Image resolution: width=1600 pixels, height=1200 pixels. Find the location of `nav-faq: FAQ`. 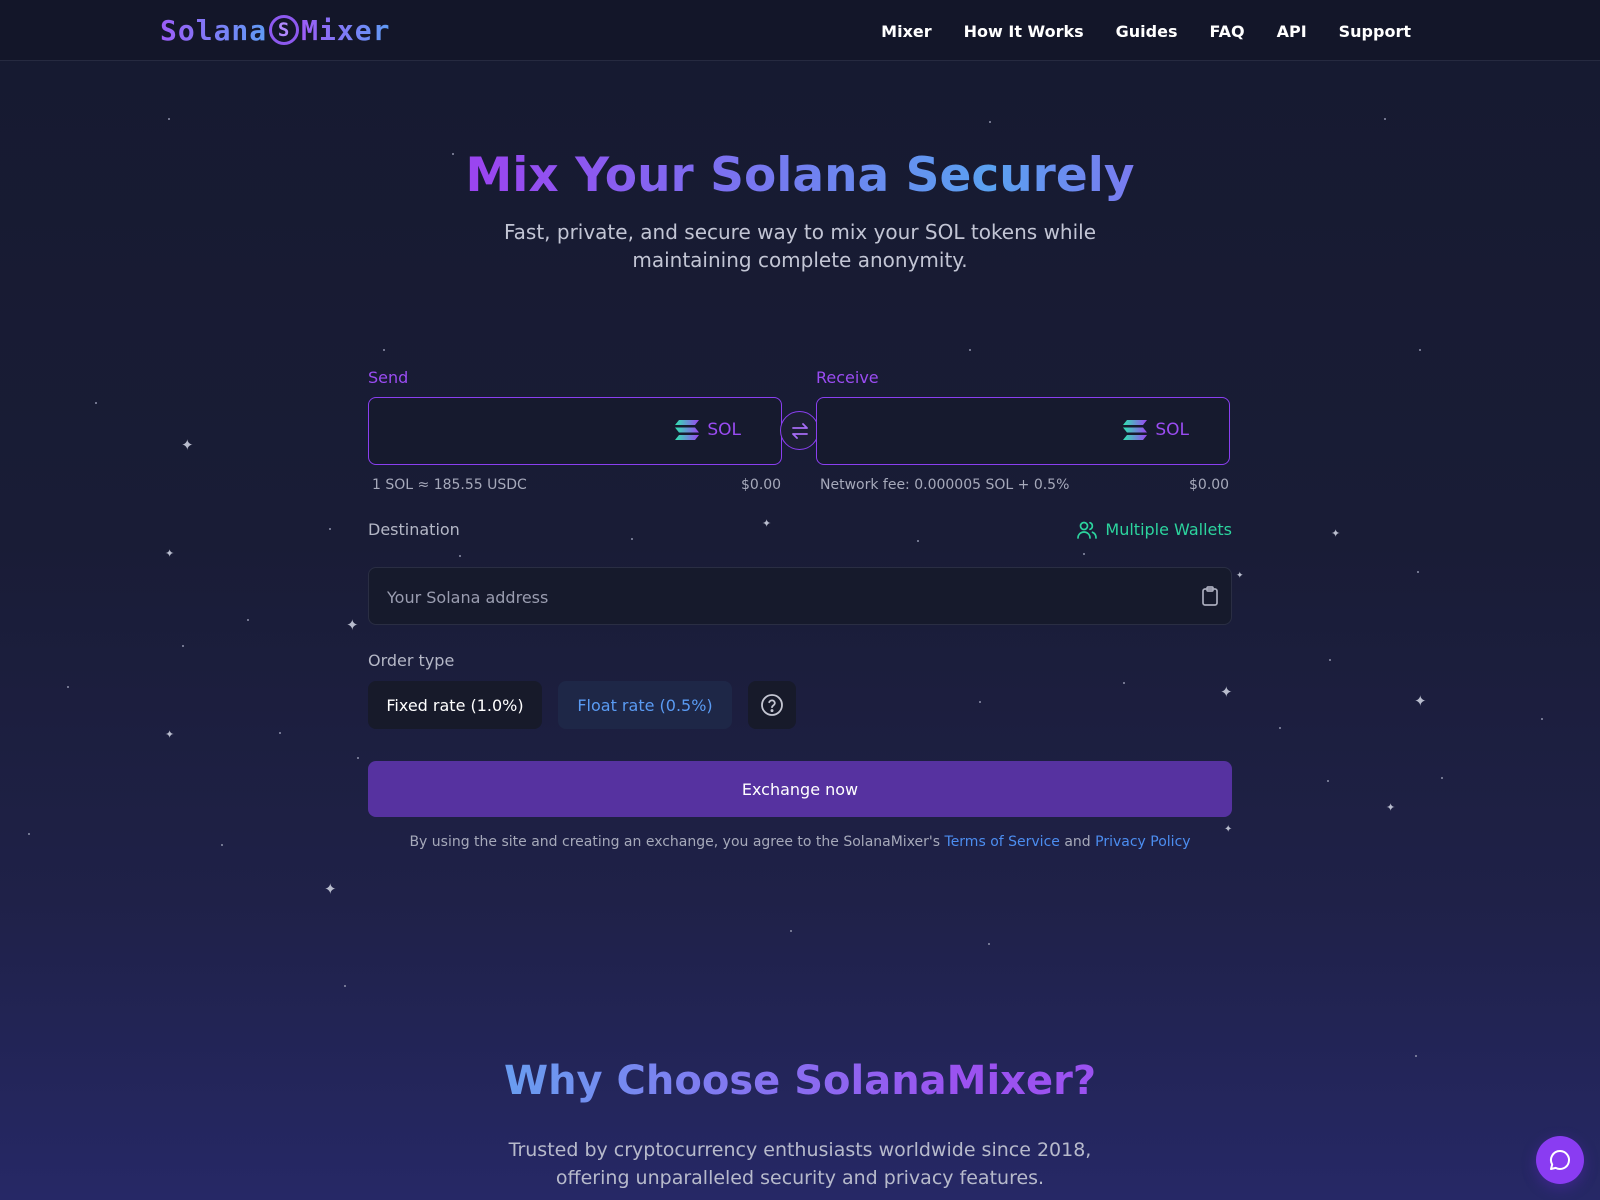

nav-faq: FAQ is located at coordinates (1227, 31).